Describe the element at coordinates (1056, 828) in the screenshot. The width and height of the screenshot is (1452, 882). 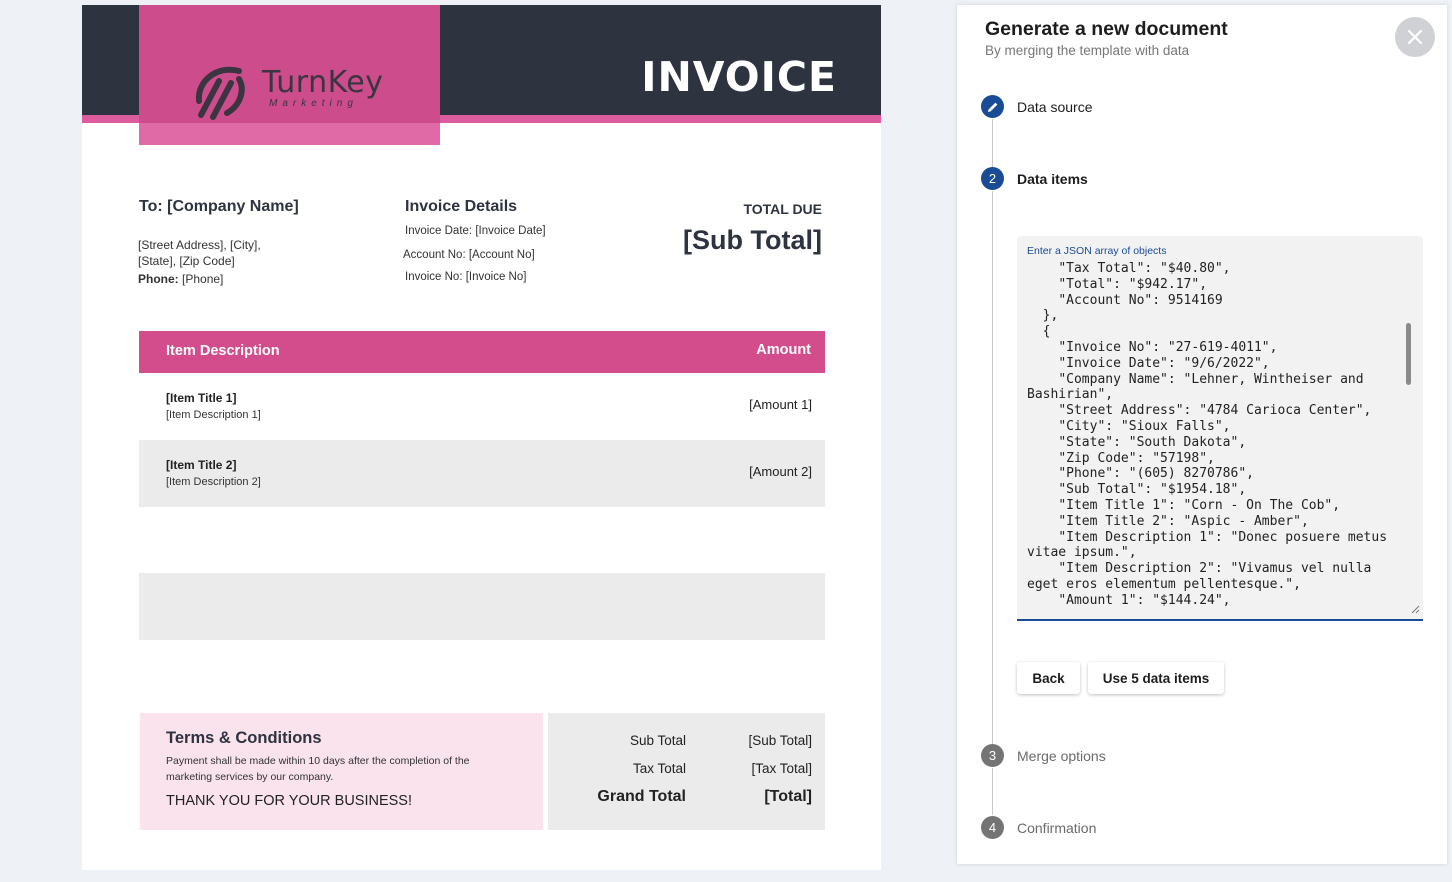
I see `step-confirmation: Confirmation` at that location.